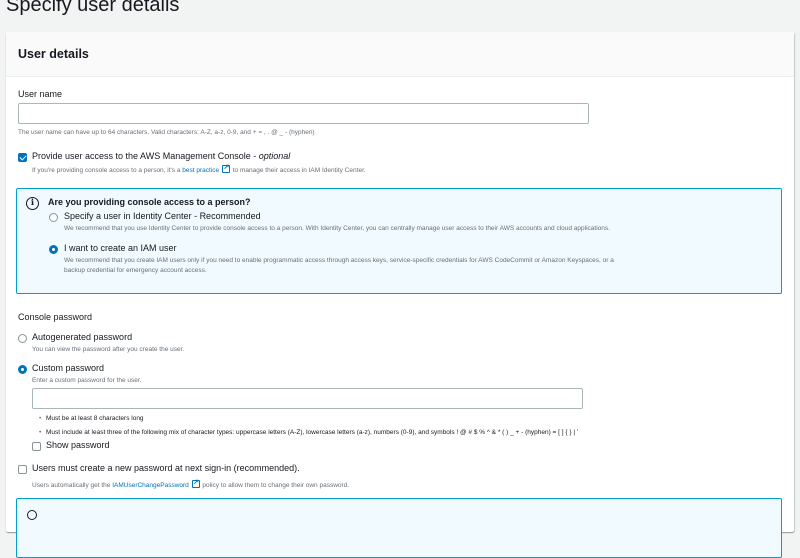 This screenshot has height=558, width=800. I want to click on iam-user-option-label: I want to create an IAM user, so click(120, 248).